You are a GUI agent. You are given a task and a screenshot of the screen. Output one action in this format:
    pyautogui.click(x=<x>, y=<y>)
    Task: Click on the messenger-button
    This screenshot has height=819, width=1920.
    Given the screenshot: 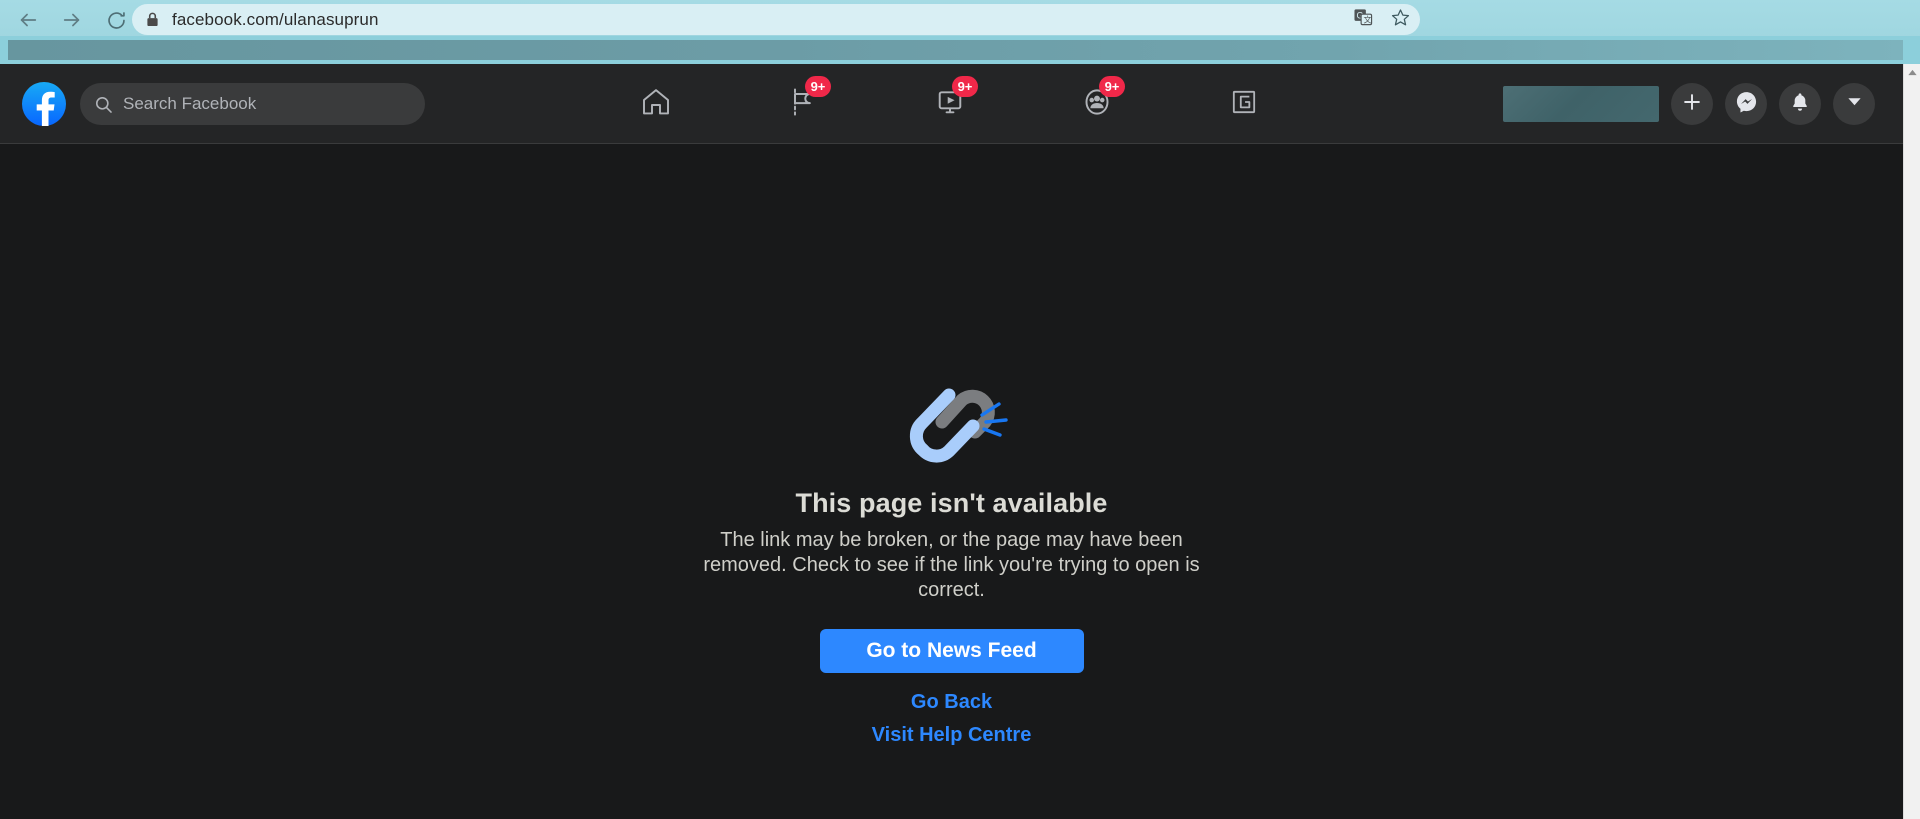 What is the action you would take?
    pyautogui.click(x=1746, y=104)
    